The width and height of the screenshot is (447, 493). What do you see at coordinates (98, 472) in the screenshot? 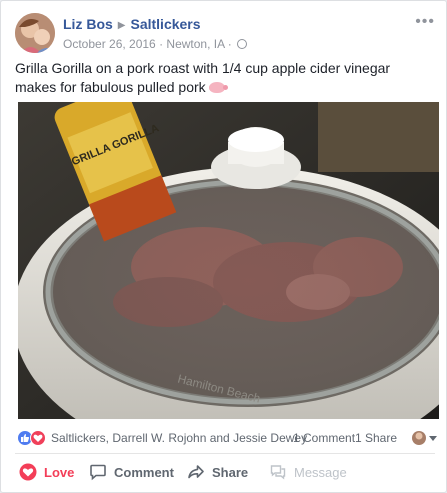
I see `comment-icon` at bounding box center [98, 472].